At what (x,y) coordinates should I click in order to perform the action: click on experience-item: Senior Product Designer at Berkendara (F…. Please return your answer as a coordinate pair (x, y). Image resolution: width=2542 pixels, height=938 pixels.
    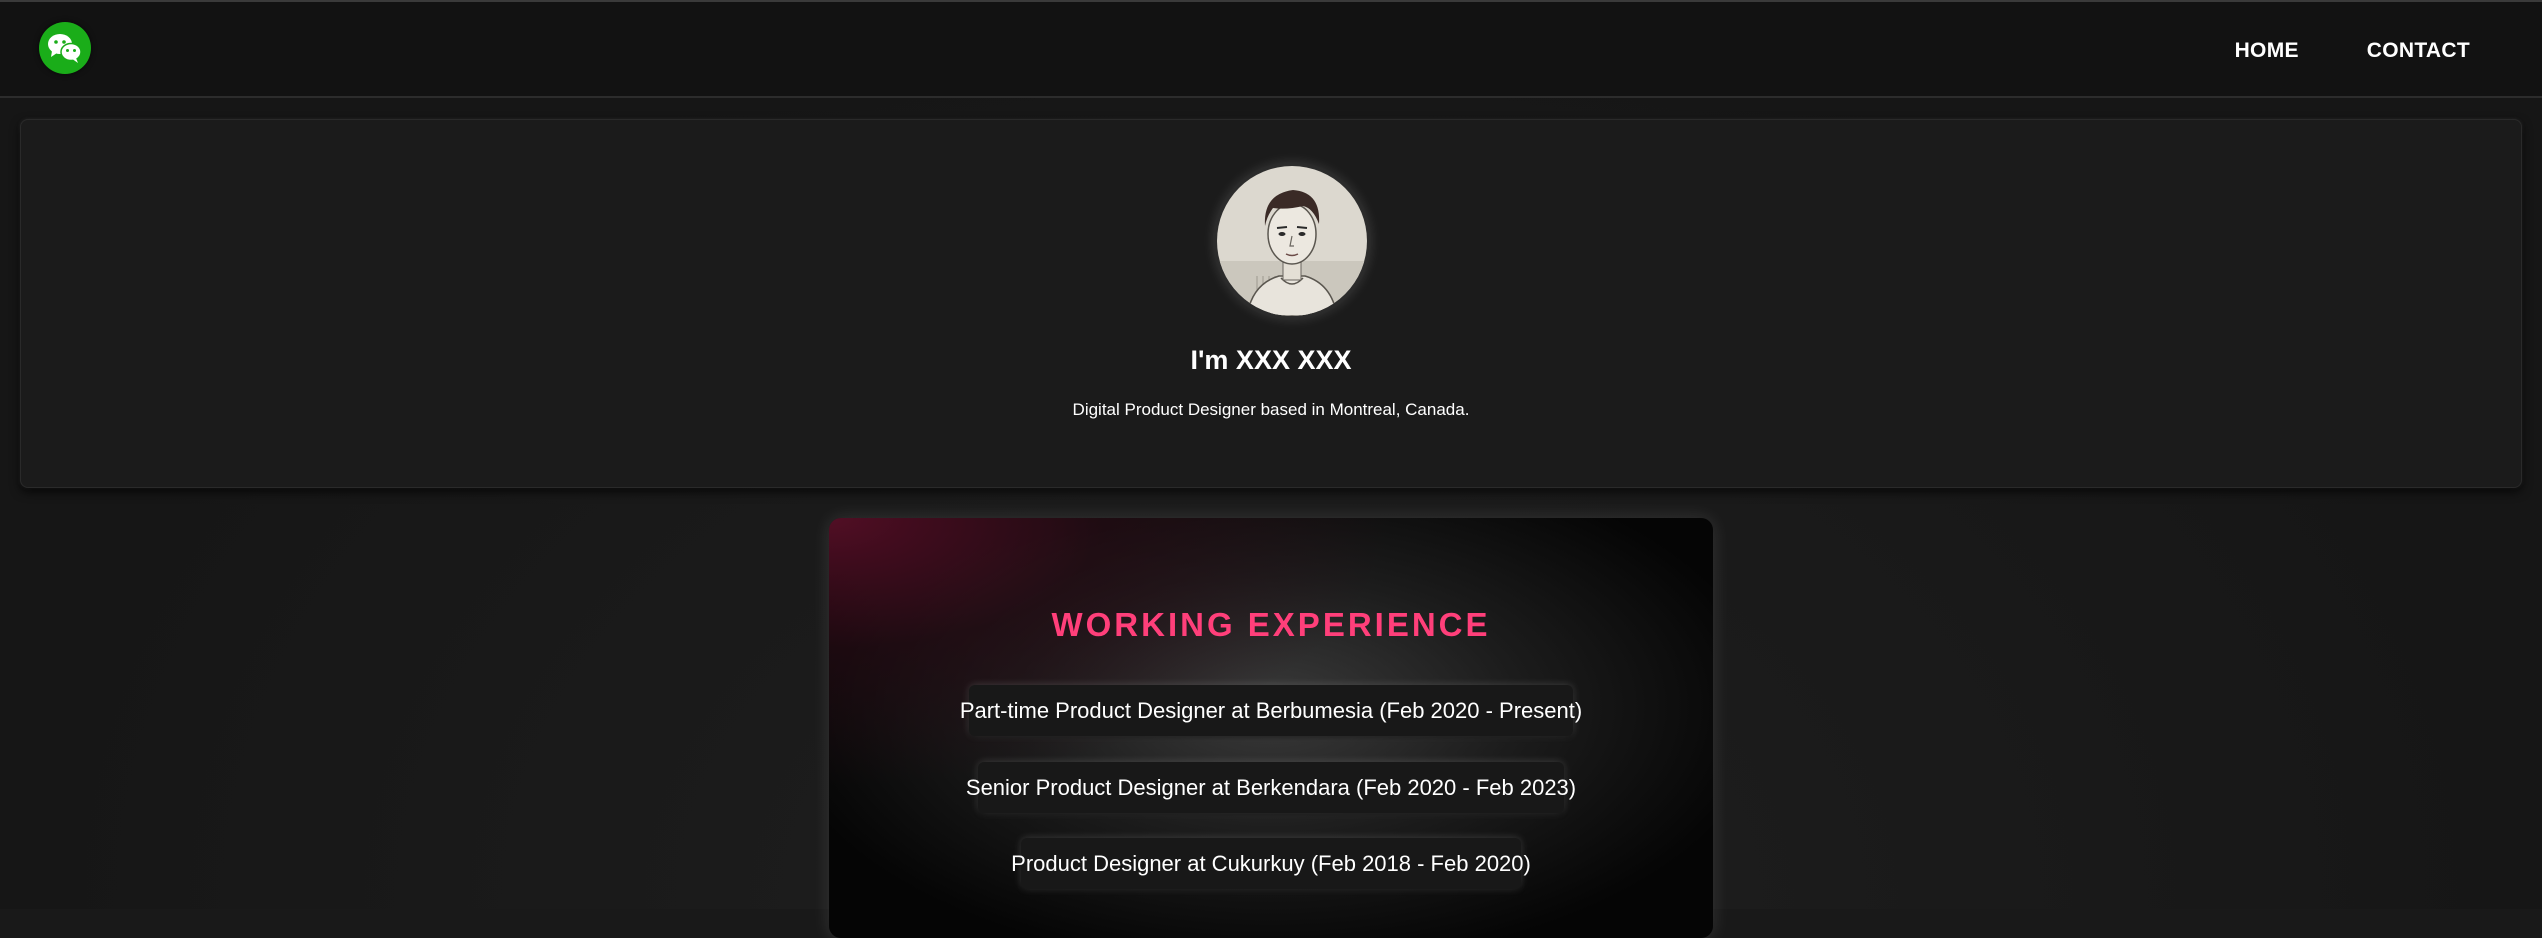
    Looking at the image, I should click on (1271, 787).